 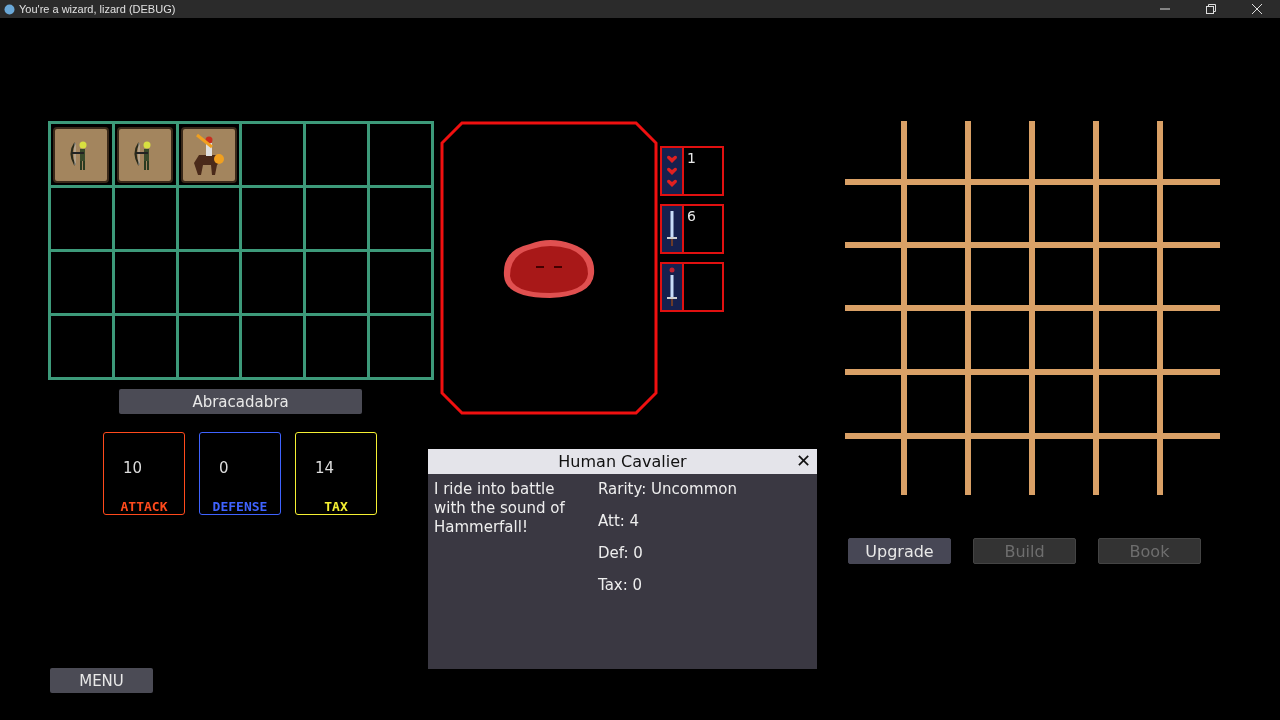 What do you see at coordinates (667, 489) in the screenshot?
I see `detail-text: Rarity: Uncommon` at bounding box center [667, 489].